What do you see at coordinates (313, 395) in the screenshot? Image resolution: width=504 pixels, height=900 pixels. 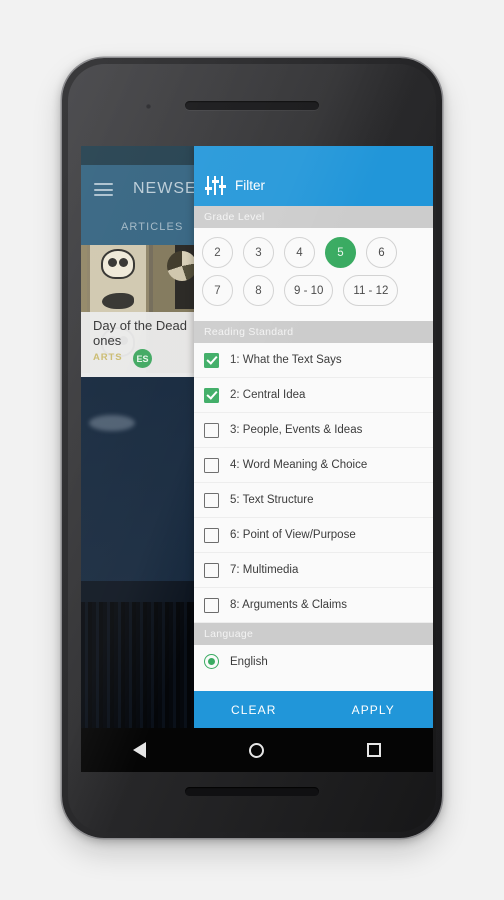 I see `reading-standard-row-2: 2: Central Idea` at bounding box center [313, 395].